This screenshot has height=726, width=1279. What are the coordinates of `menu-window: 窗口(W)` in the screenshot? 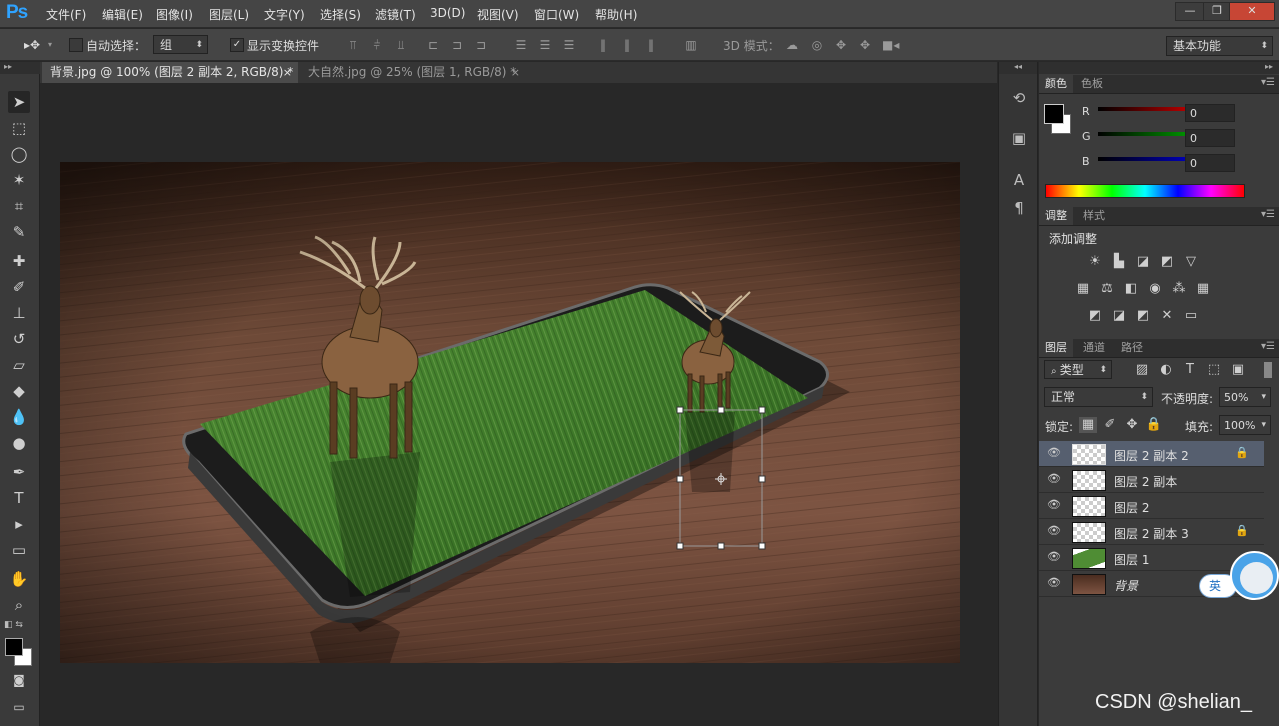 It's located at (556, 14).